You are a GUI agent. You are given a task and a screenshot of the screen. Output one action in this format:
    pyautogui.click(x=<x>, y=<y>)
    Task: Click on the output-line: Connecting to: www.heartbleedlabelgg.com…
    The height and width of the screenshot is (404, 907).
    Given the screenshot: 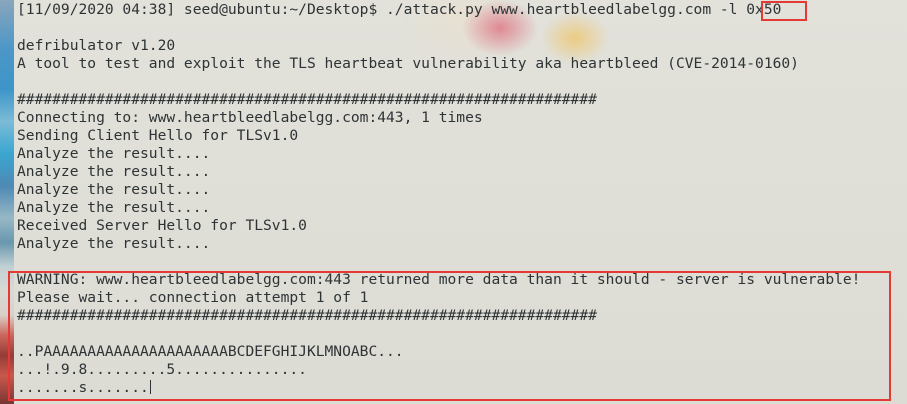 What is the action you would take?
    pyautogui.click(x=250, y=117)
    